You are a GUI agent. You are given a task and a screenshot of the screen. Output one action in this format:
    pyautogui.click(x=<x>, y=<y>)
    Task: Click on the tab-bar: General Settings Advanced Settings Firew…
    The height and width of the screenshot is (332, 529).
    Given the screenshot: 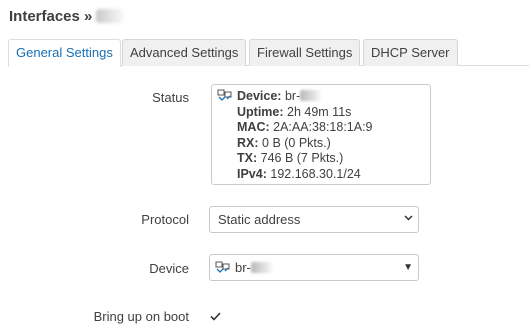 What is the action you would take?
    pyautogui.click(x=268, y=53)
    